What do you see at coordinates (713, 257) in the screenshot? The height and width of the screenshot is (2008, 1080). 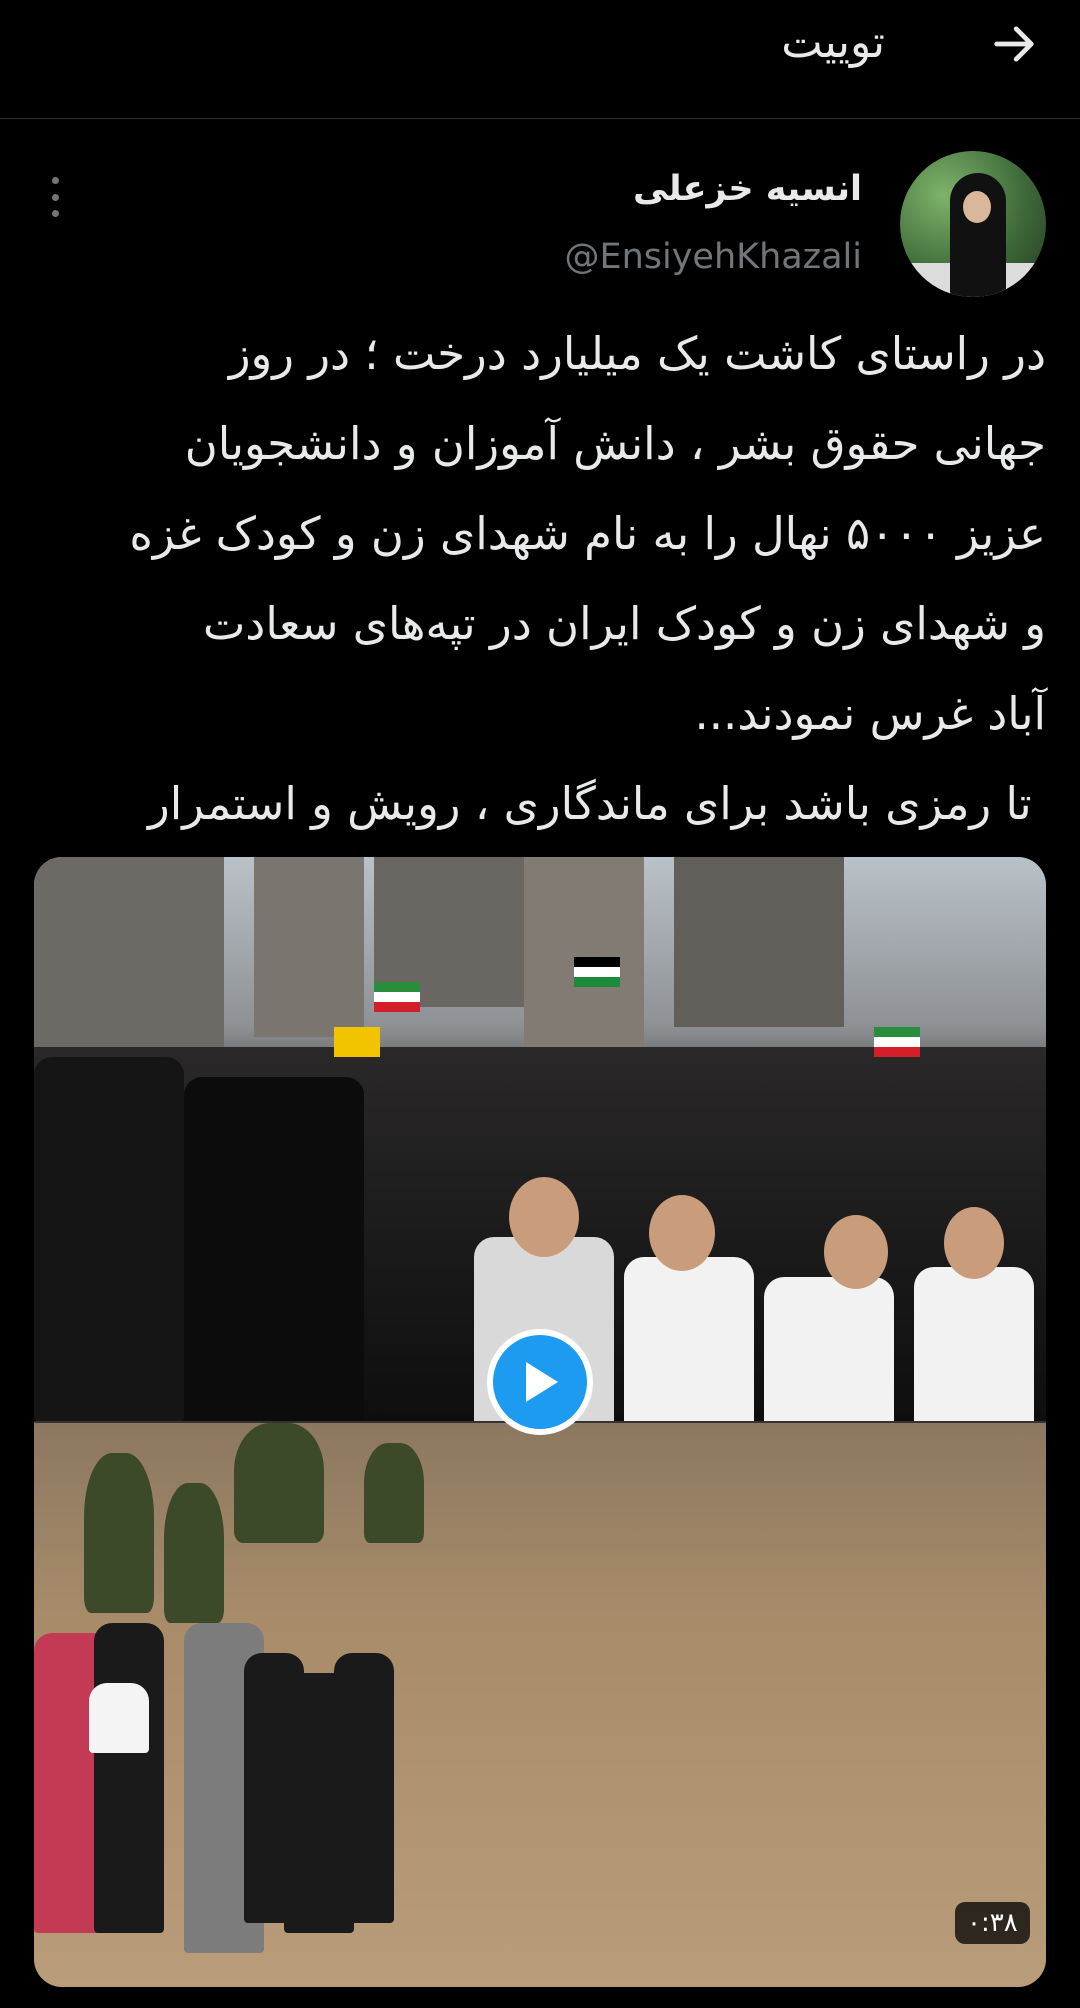 I see `author-handle: @EnsiyehKhazali` at bounding box center [713, 257].